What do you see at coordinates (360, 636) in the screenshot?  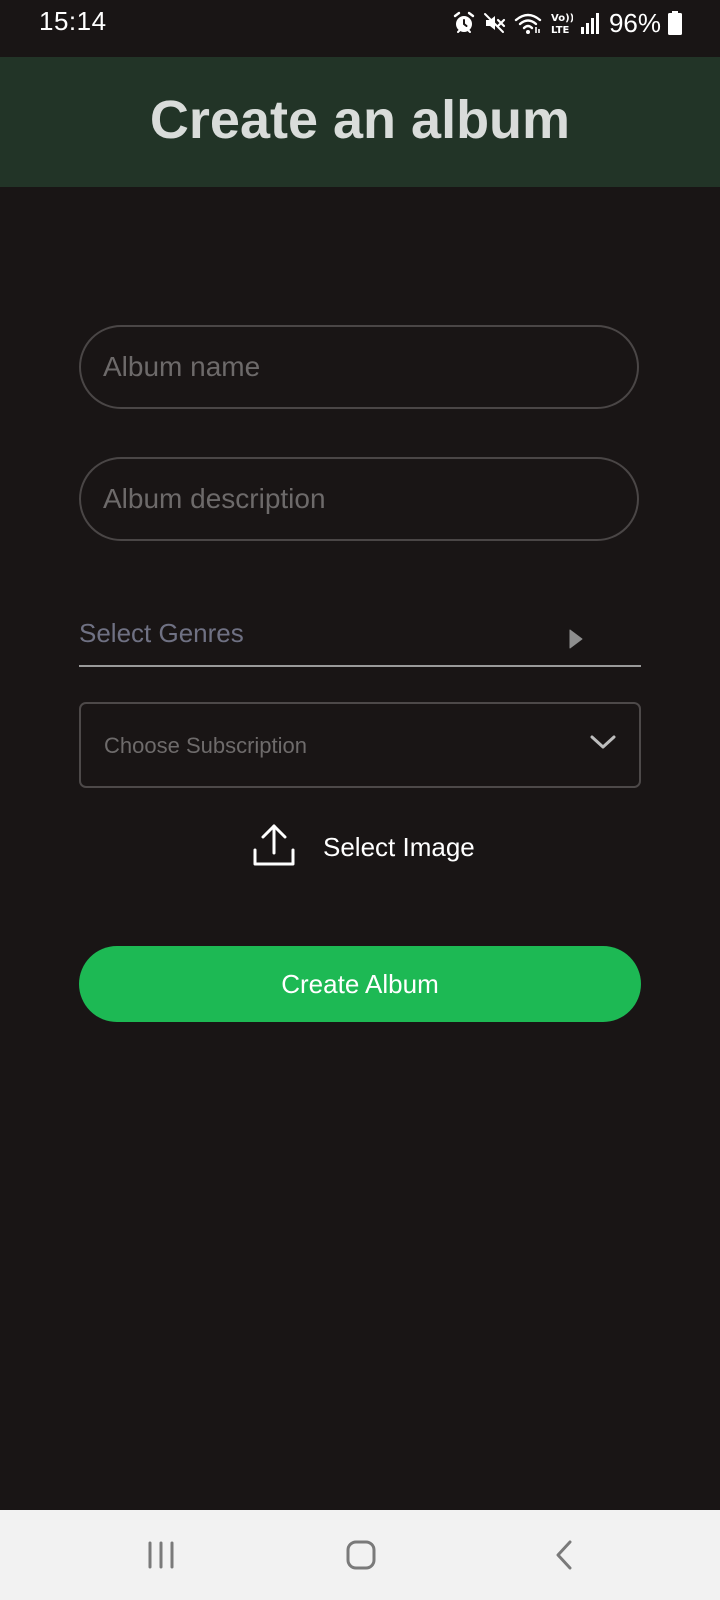 I see `genres-dropdown: Select Genres` at bounding box center [360, 636].